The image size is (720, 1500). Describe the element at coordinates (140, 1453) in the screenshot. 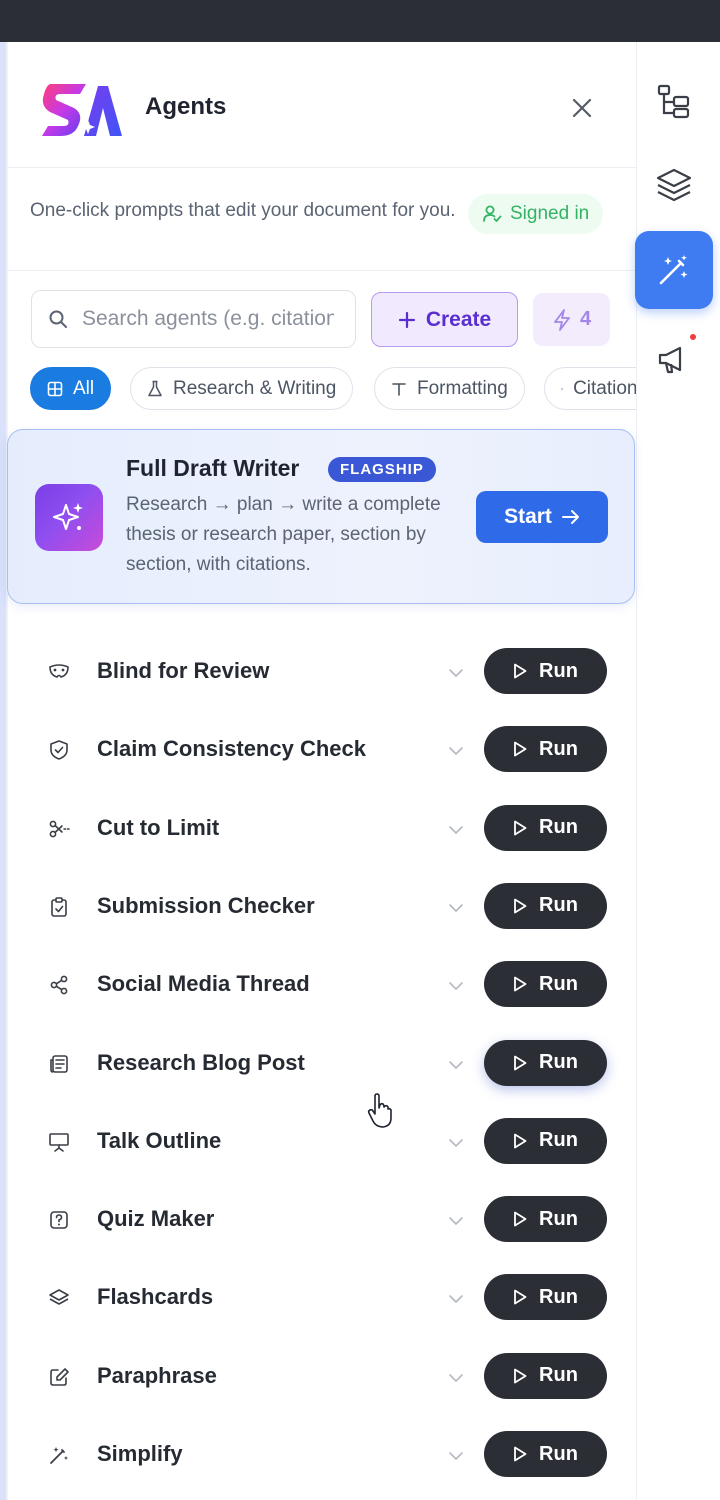

I see `agent-name: Simplify` at that location.